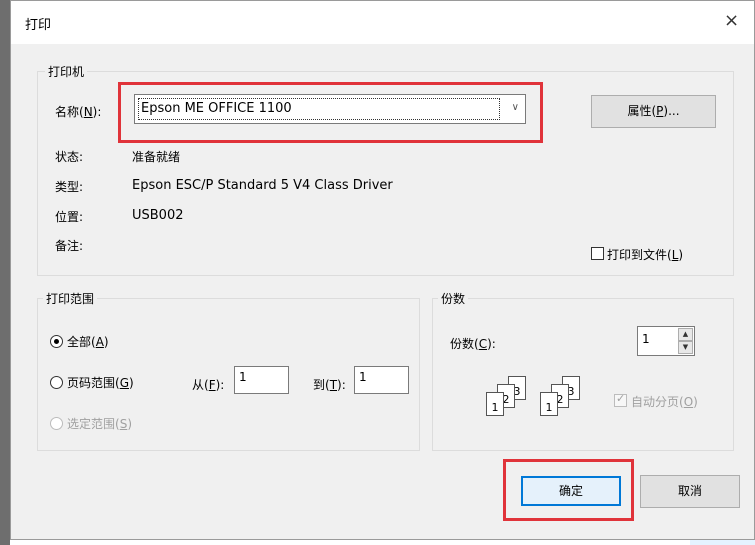 Image resolution: width=755 pixels, height=545 pixels. I want to click on copies-legend: 份数, so click(453, 298).